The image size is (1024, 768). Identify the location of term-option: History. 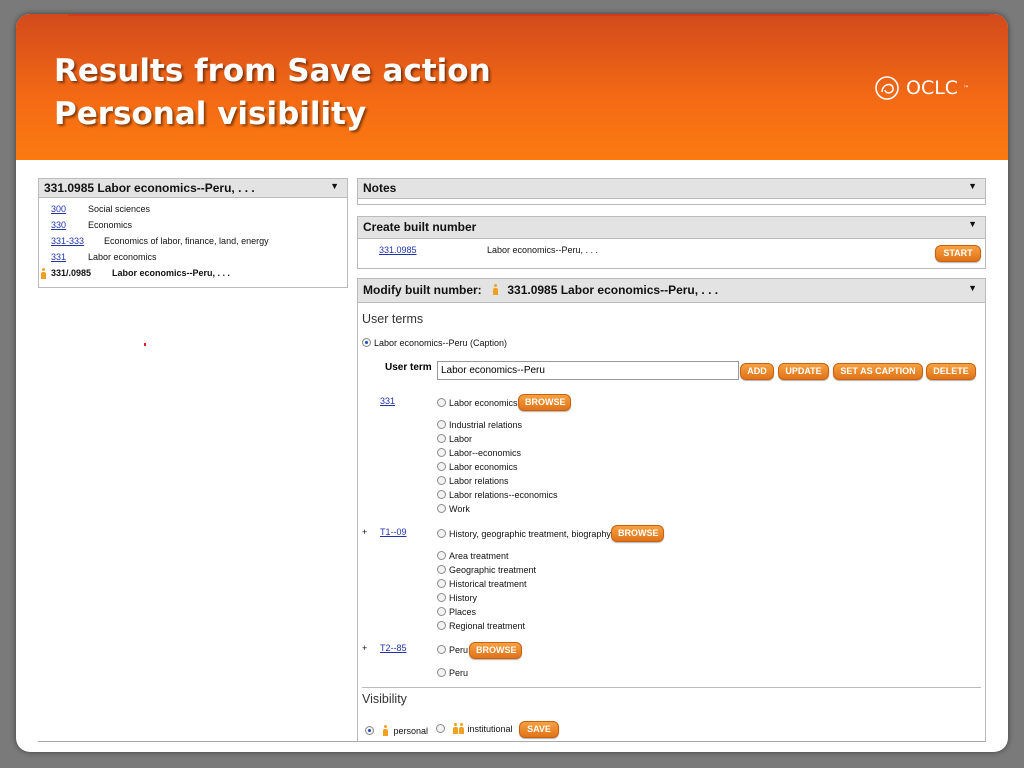
(457, 598).